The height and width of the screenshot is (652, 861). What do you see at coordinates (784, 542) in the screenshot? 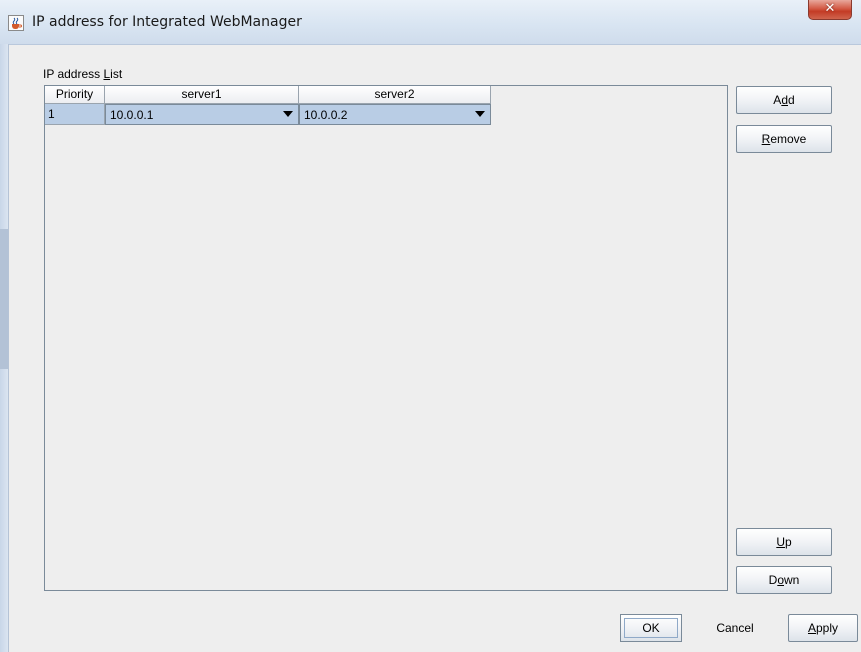
I see `up-button: Up` at bounding box center [784, 542].